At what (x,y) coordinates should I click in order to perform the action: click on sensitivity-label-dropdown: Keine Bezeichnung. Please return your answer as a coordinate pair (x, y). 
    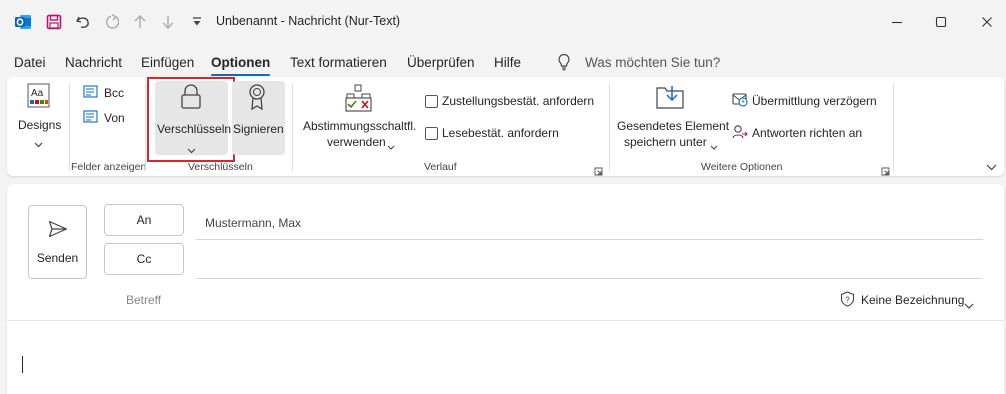
    Looking at the image, I should click on (912, 300).